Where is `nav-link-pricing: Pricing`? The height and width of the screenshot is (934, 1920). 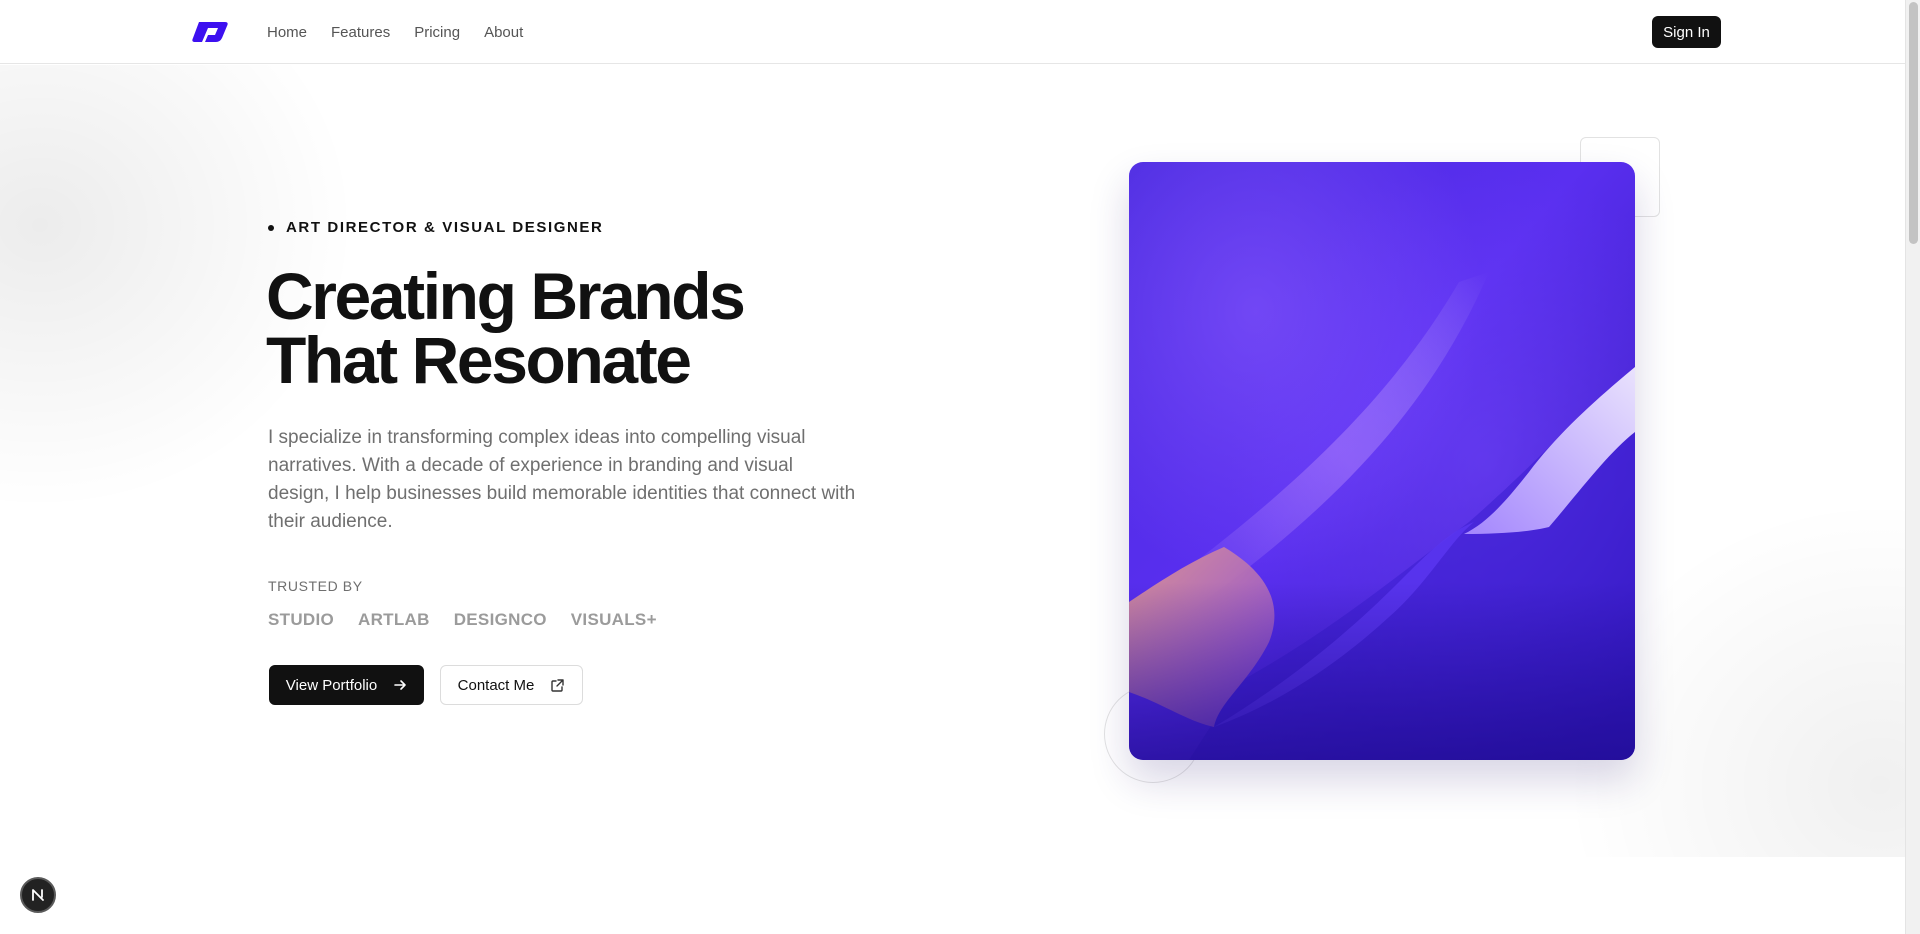 nav-link-pricing: Pricing is located at coordinates (437, 32).